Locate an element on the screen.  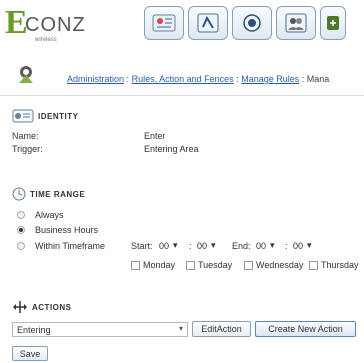
logo-tagline: wireless is located at coordinates (46, 40).